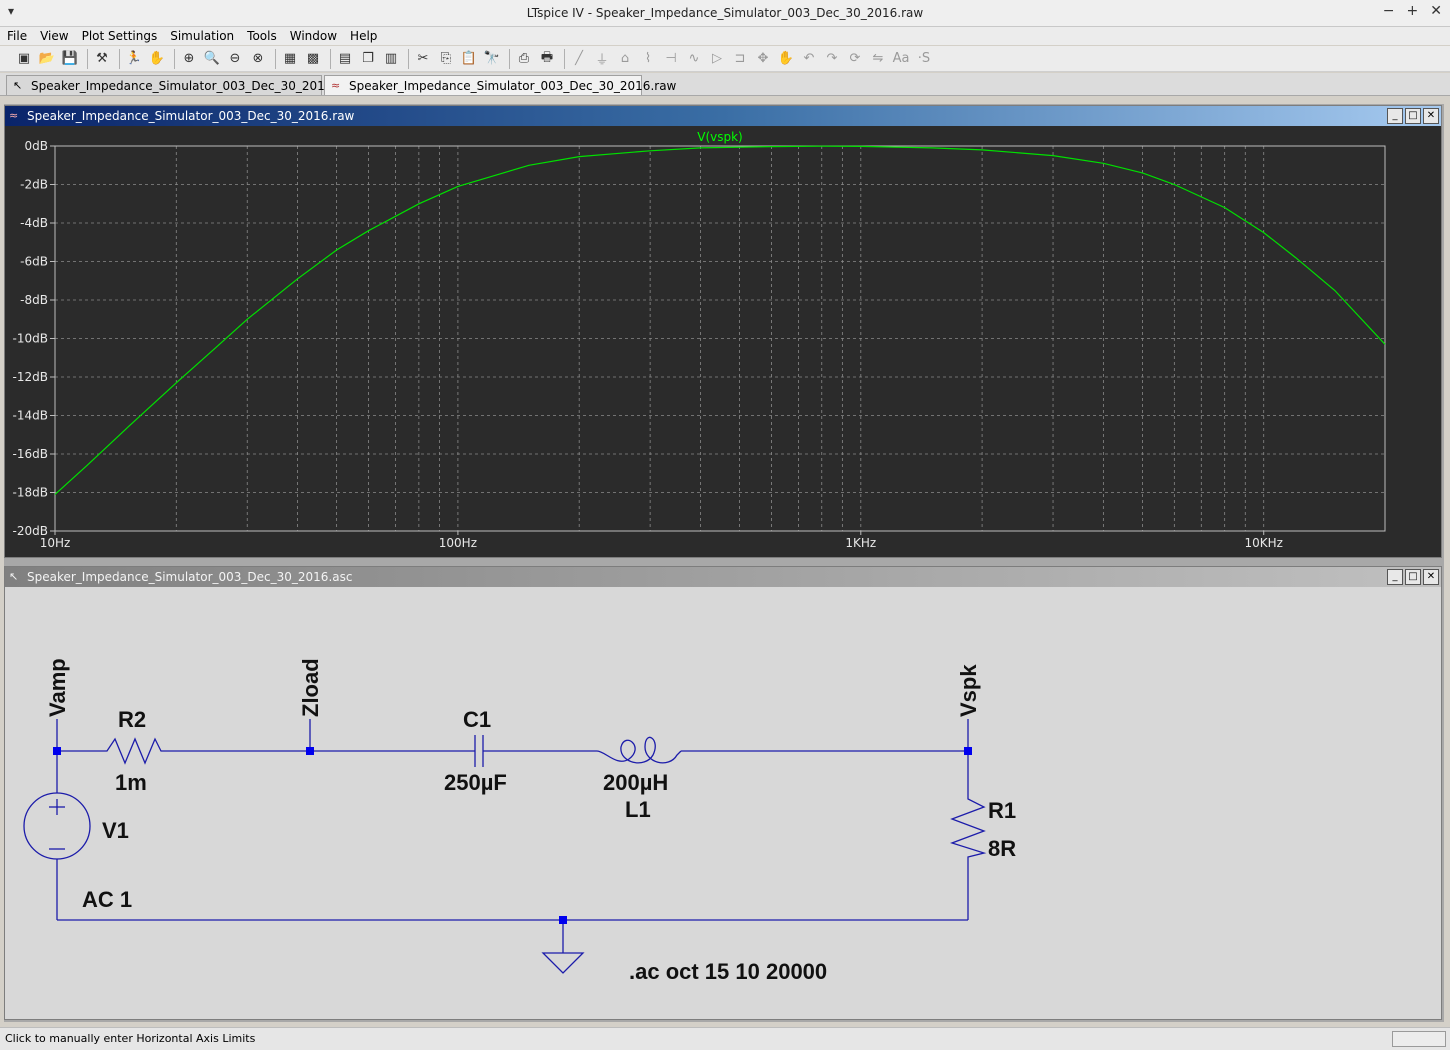 Image resolution: width=1450 pixels, height=1050 pixels. I want to click on x-tick-label: 100Hz, so click(458, 543).